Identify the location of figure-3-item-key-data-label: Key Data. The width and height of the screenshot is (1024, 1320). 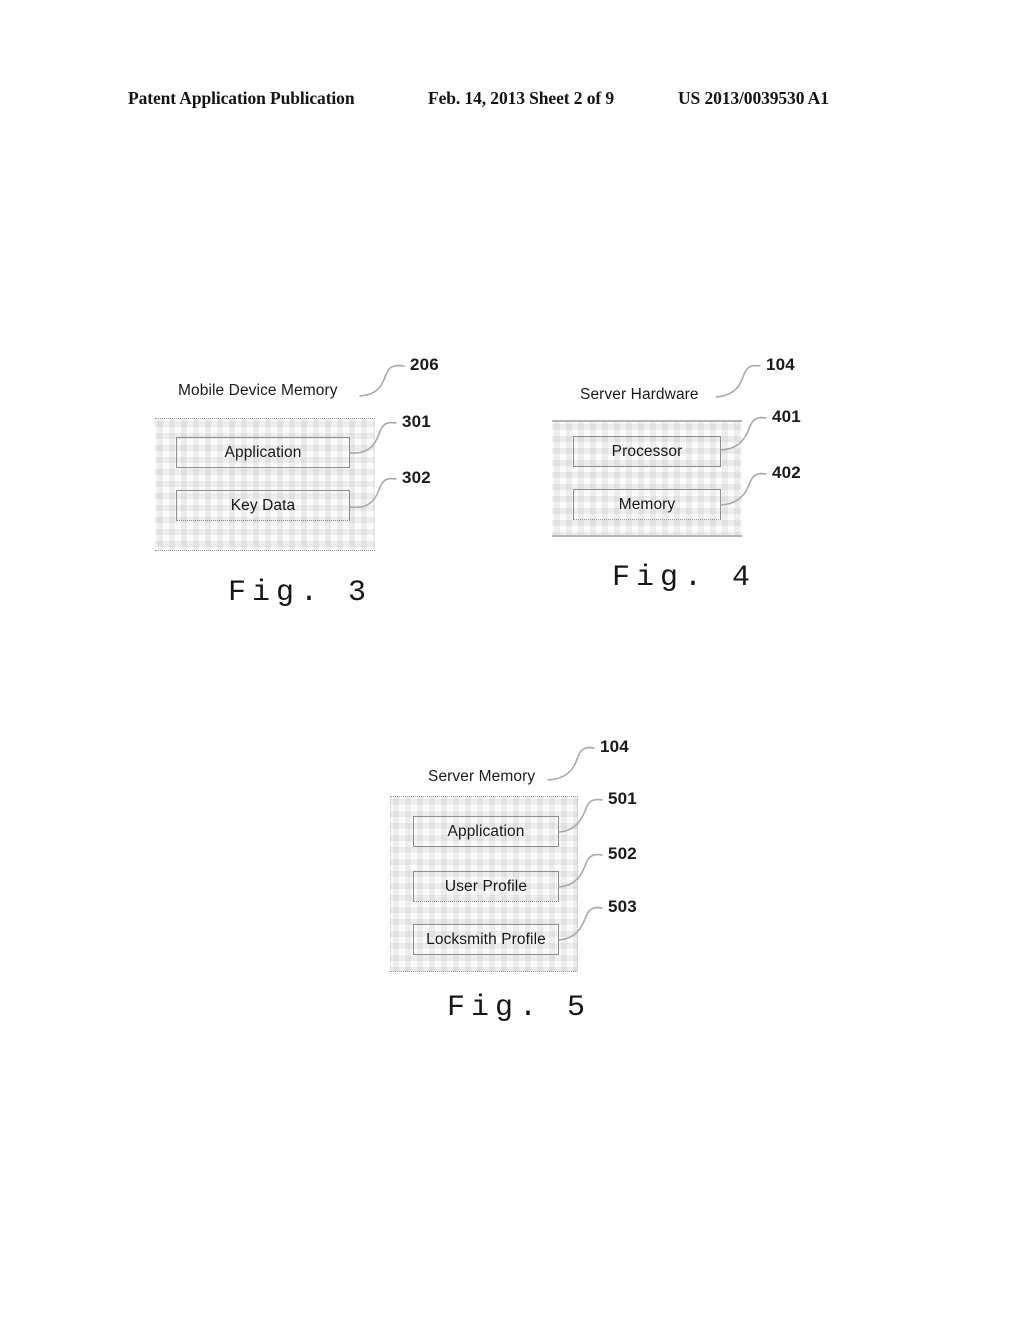
(263, 505).